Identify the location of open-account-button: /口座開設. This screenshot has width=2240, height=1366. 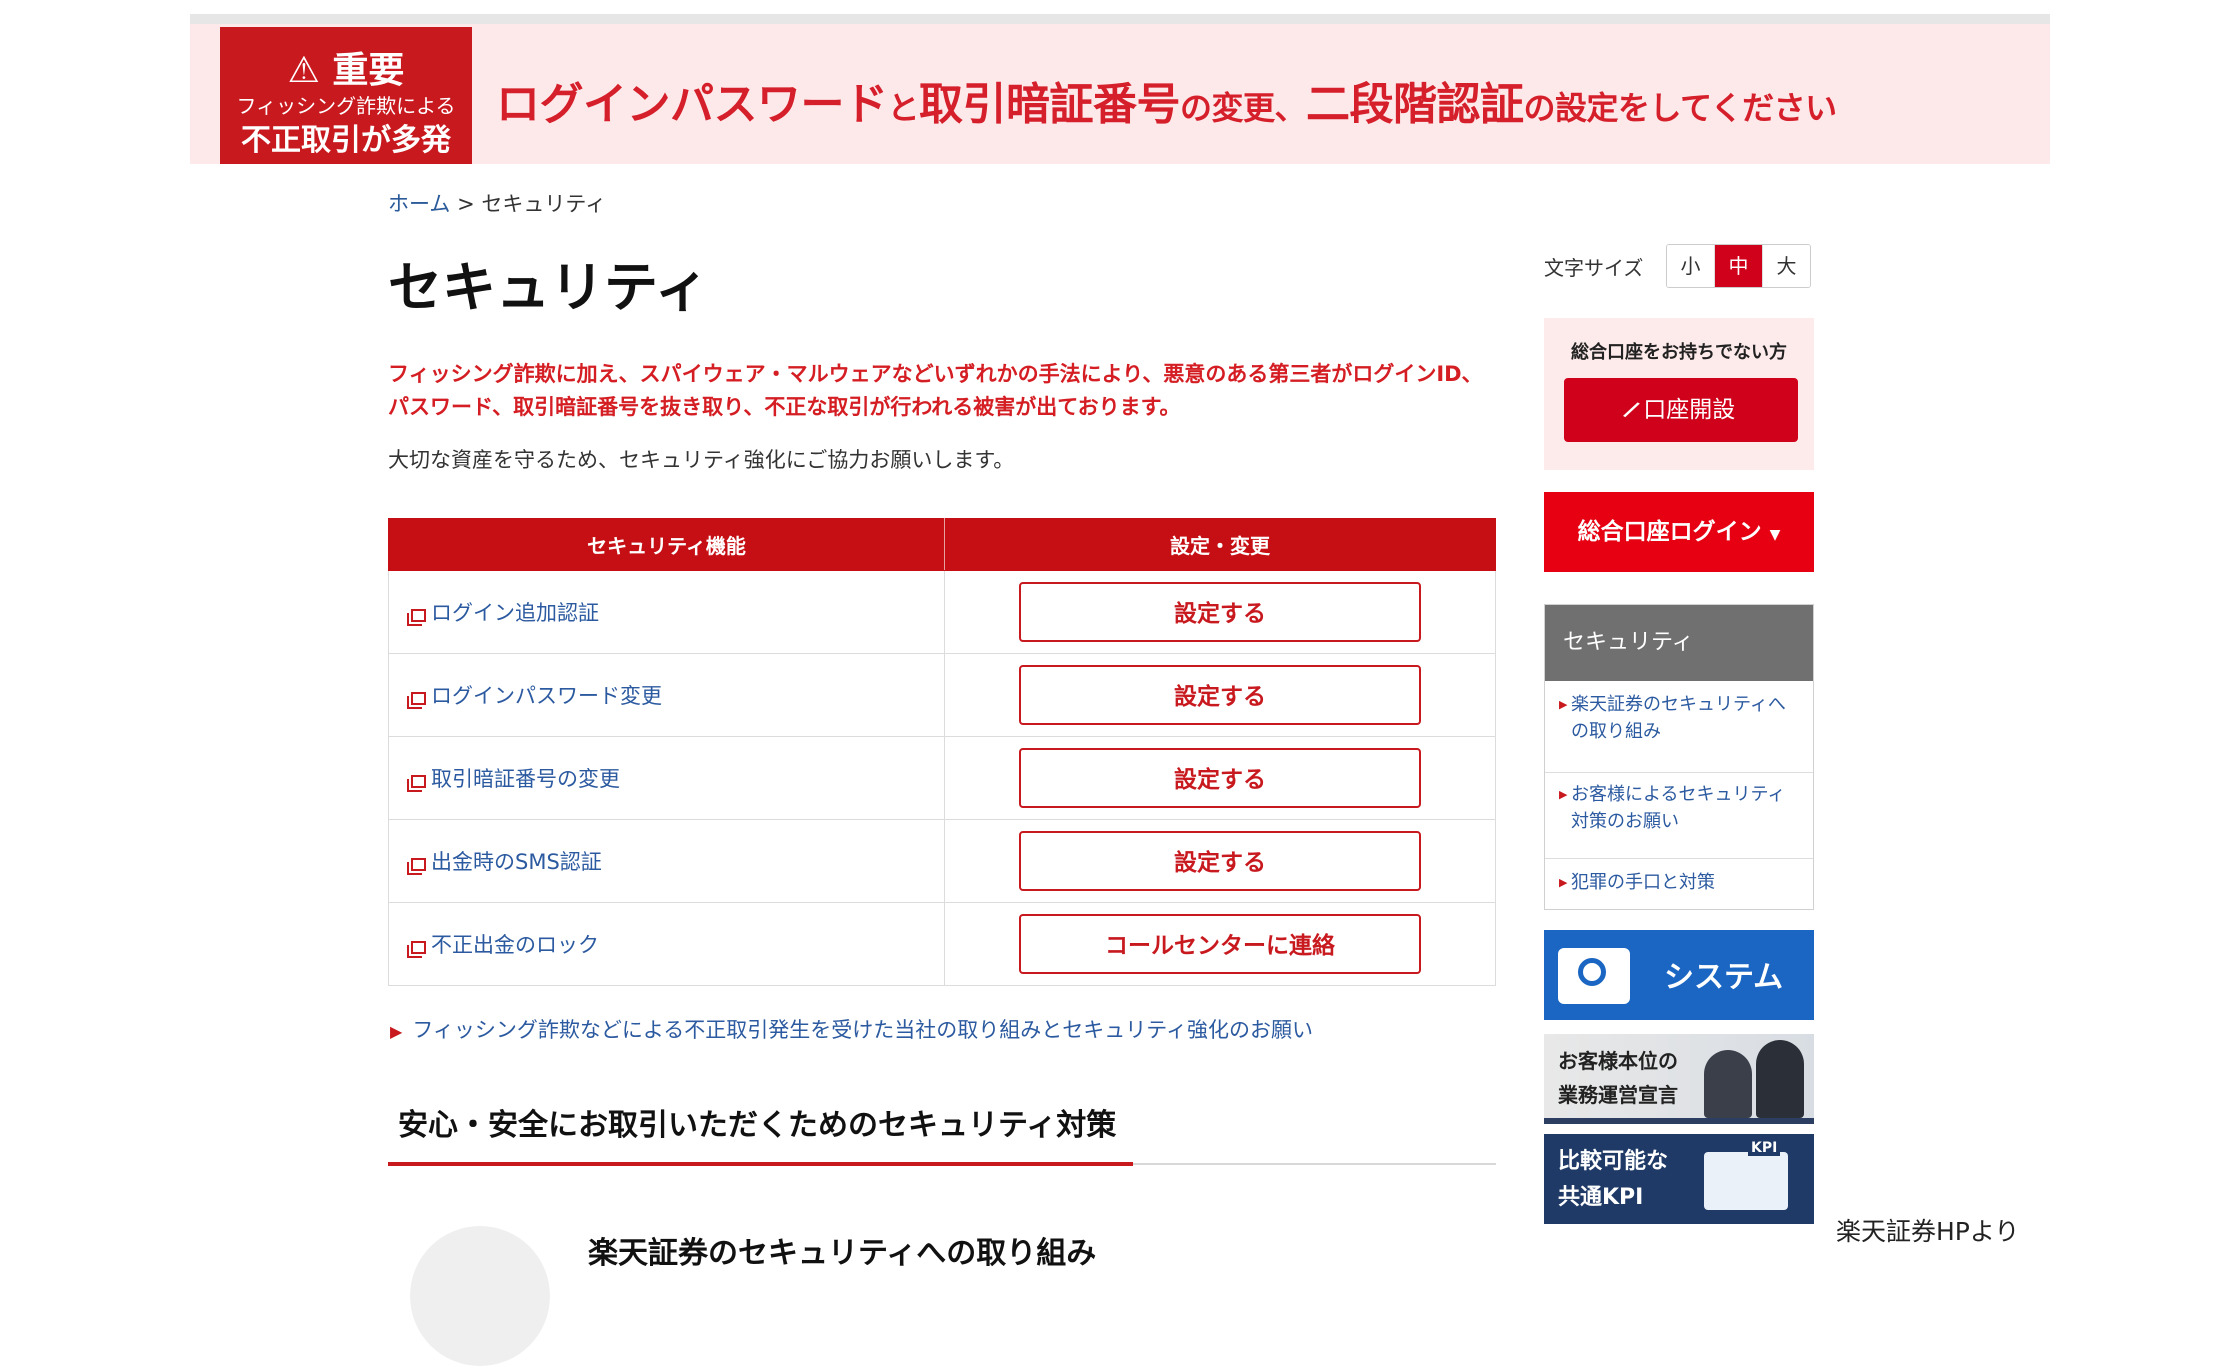
(1681, 410).